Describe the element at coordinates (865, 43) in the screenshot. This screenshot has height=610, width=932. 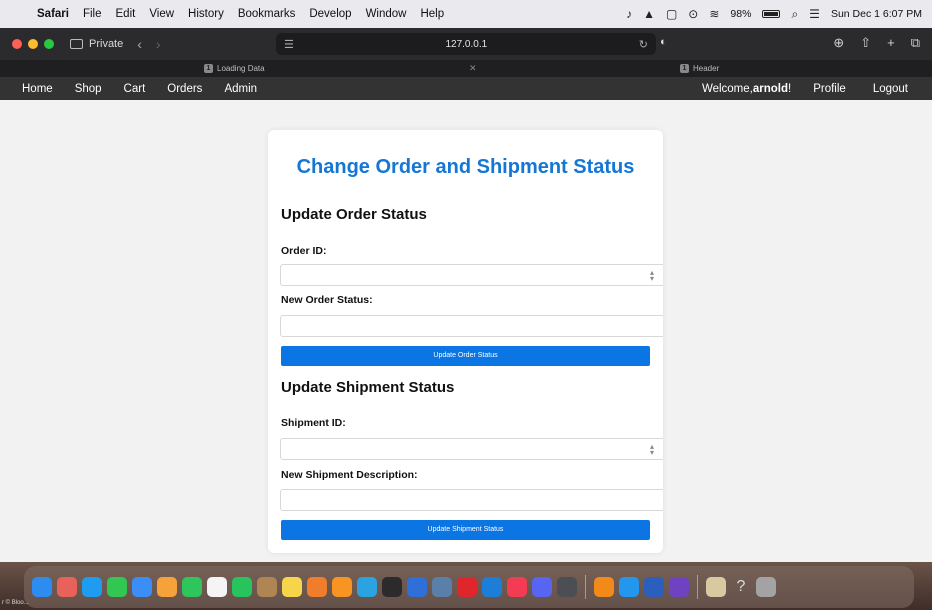
I see `share-icon: ⇧` at that location.